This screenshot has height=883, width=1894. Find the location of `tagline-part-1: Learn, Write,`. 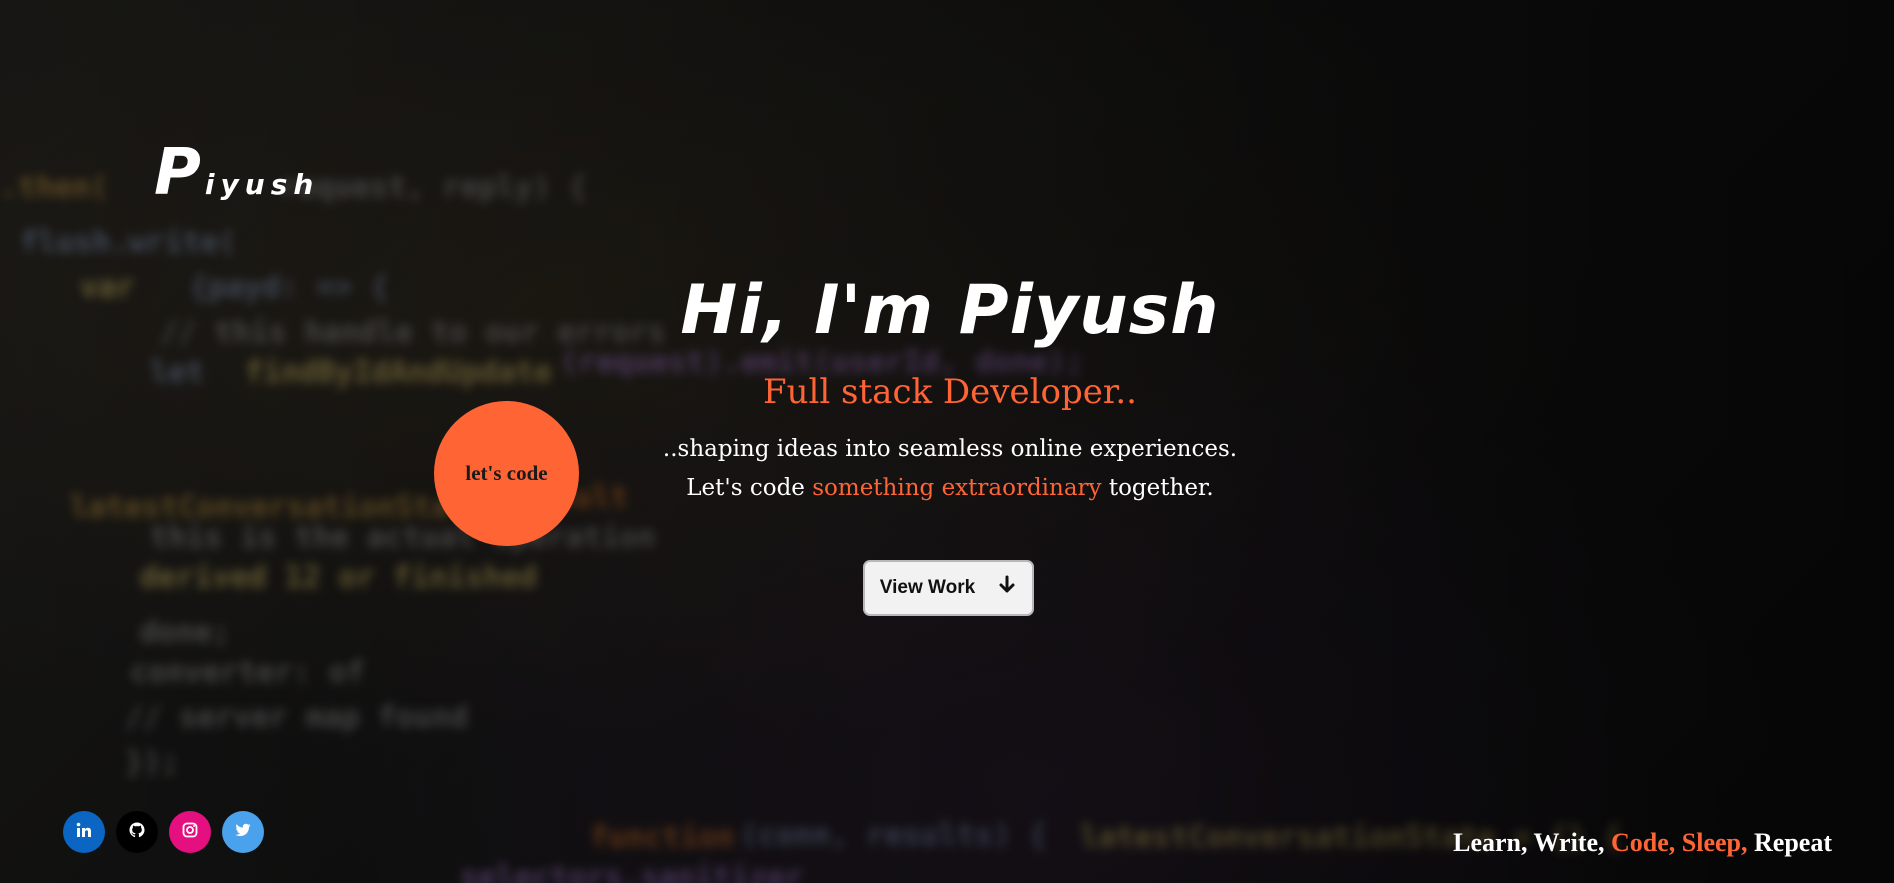

tagline-part-1: Learn, Write, is located at coordinates (1532, 842).